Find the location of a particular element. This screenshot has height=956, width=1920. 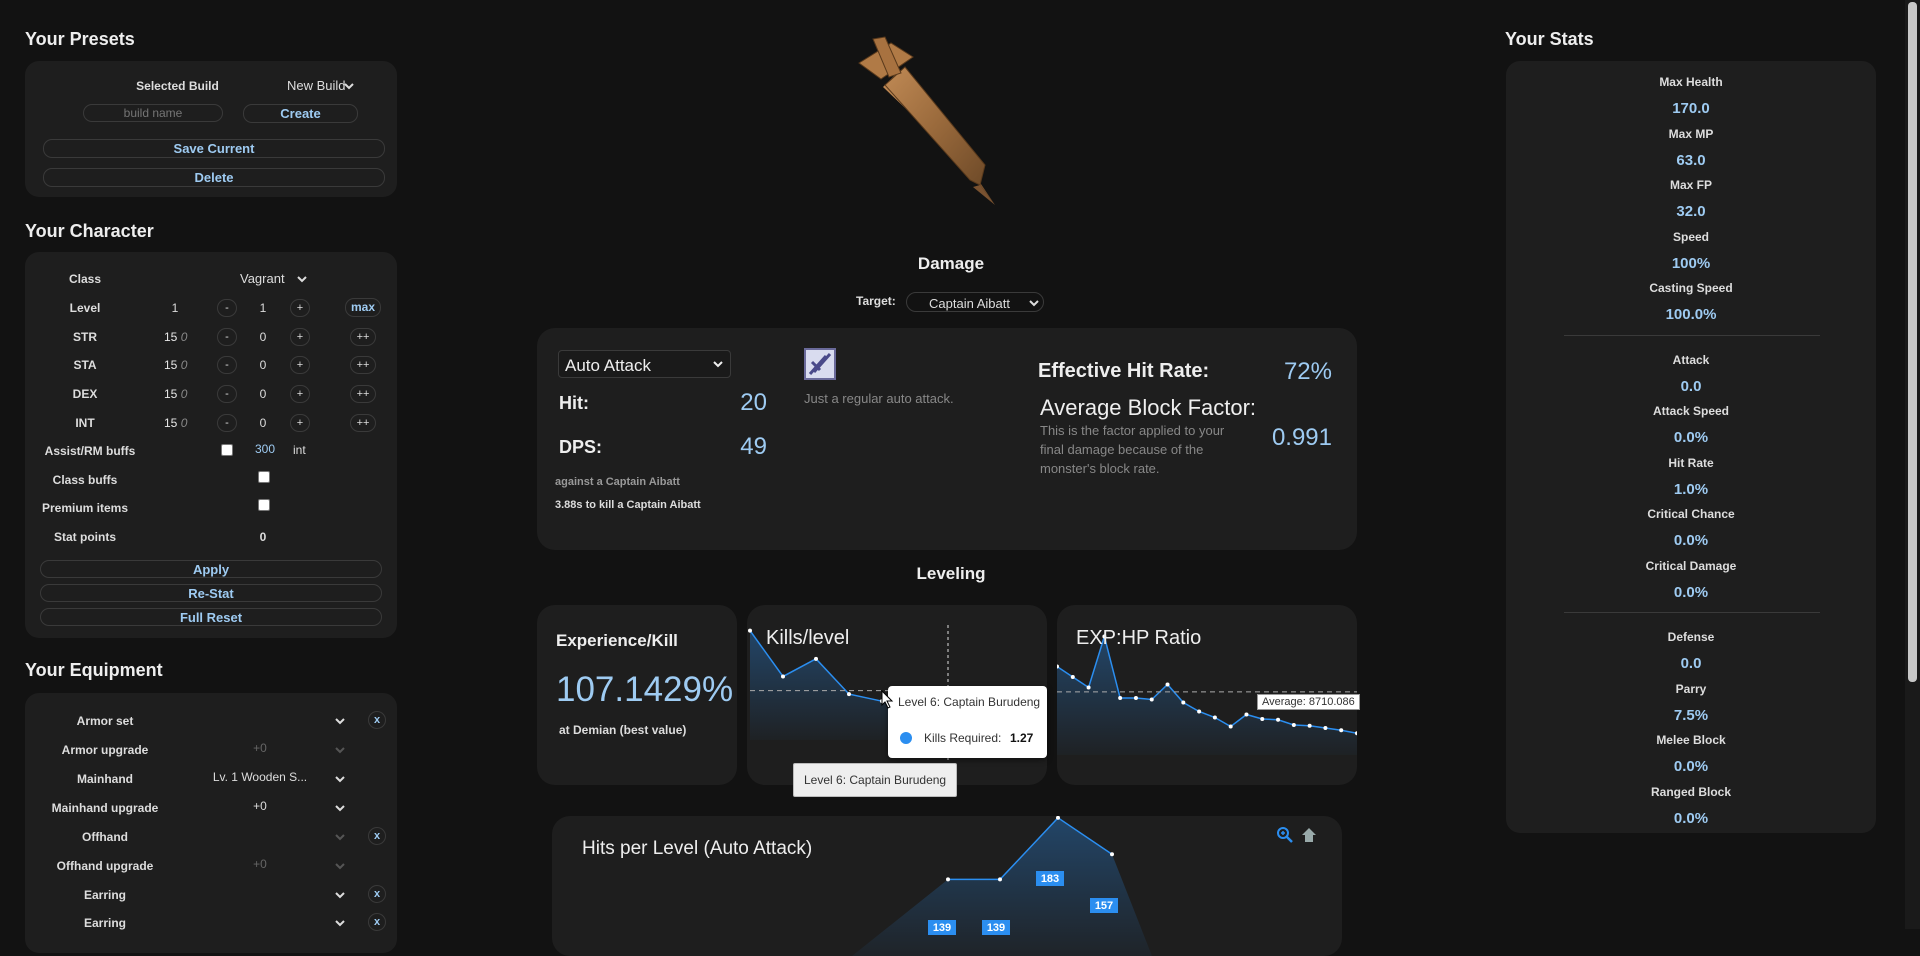

hits-per-level-chart: 139 139 183 157 is located at coordinates (1002, 886).